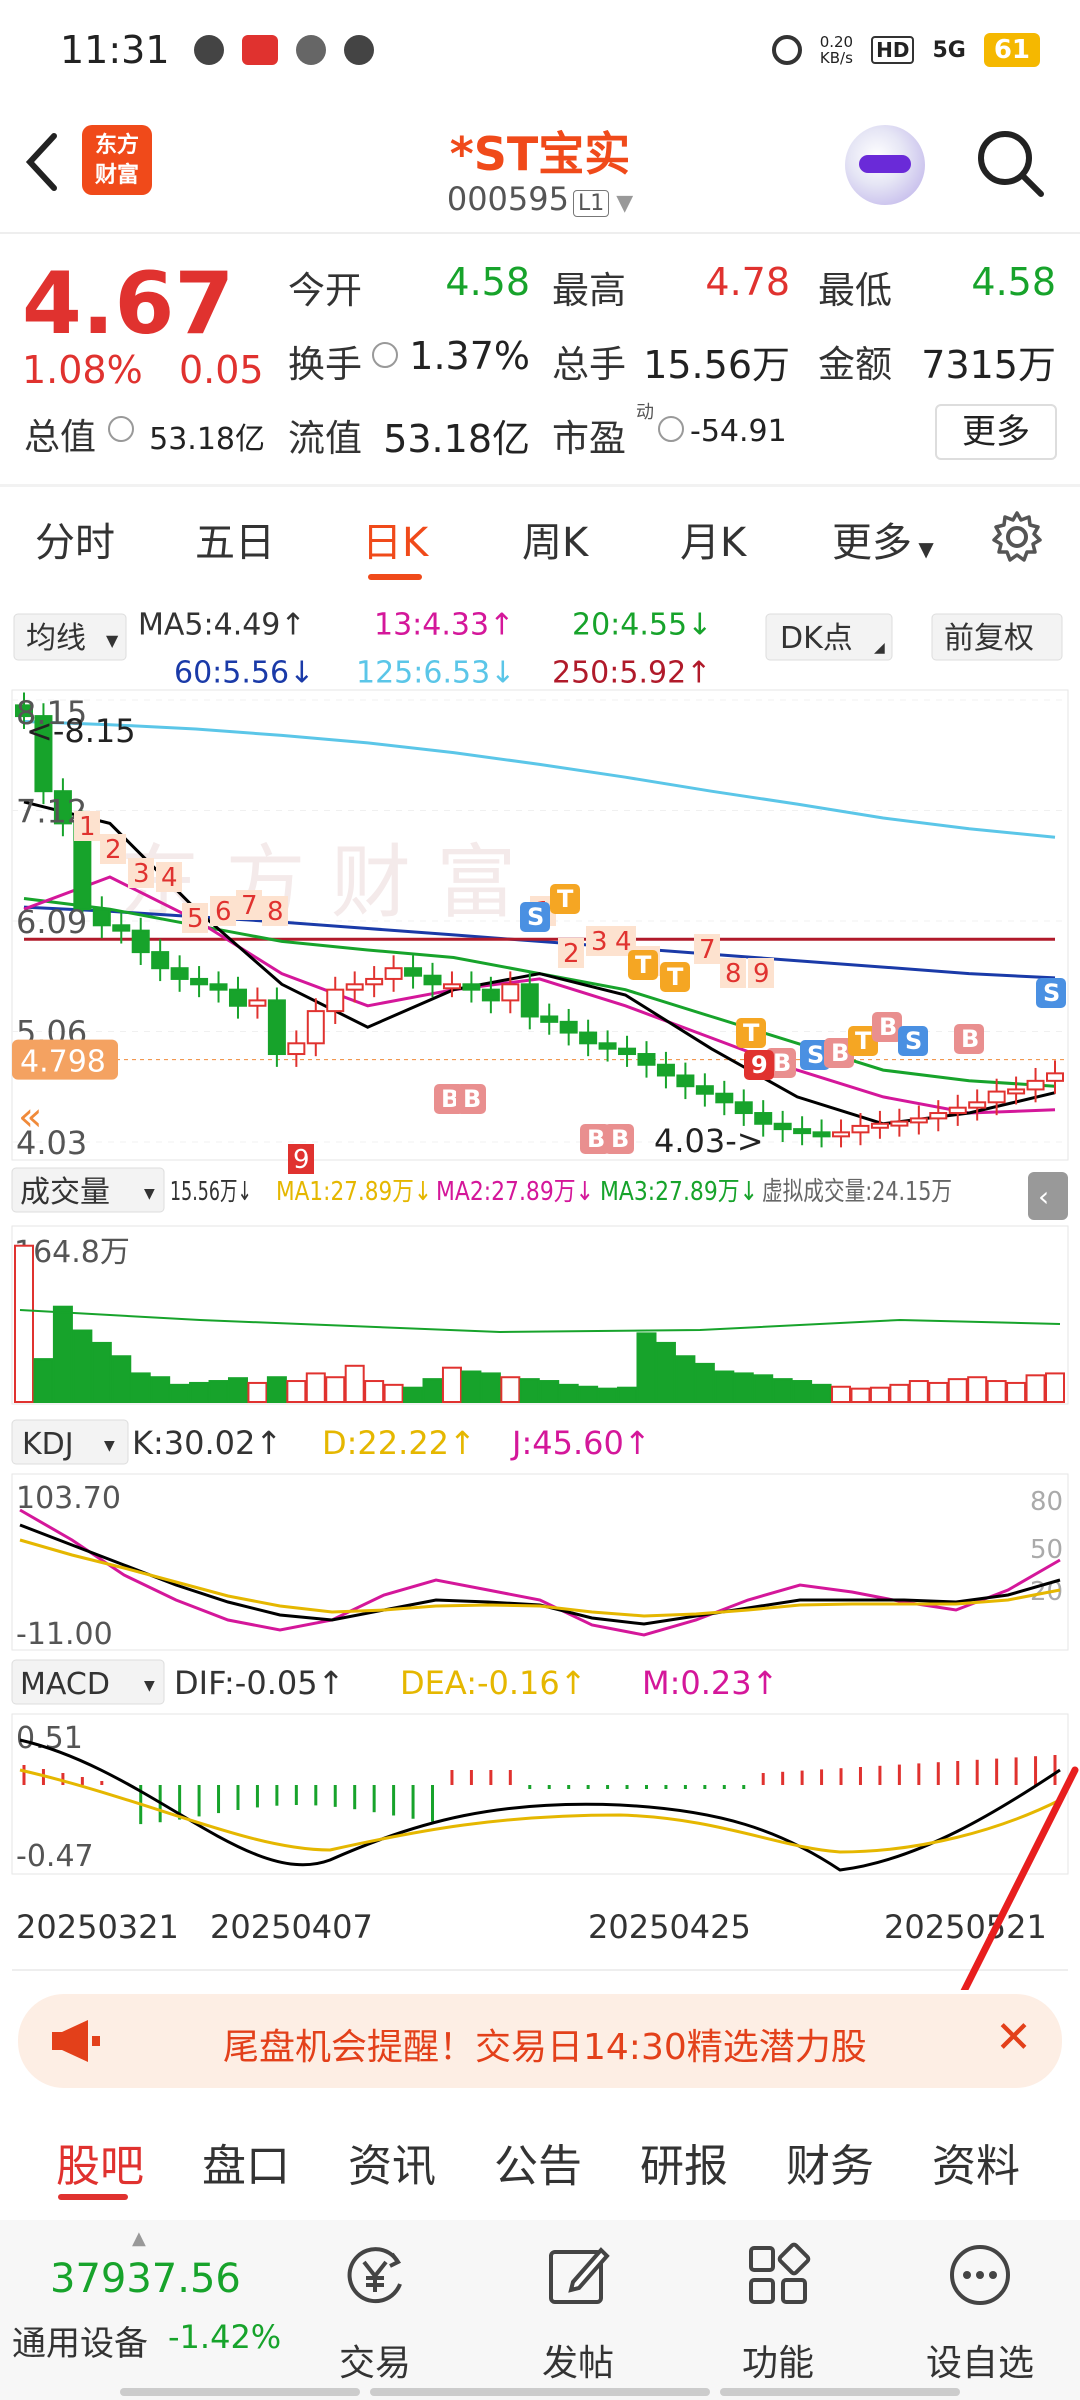  Describe the element at coordinates (64, 1634) in the screenshot. I see `kdj-min-label: -11.00` at that location.